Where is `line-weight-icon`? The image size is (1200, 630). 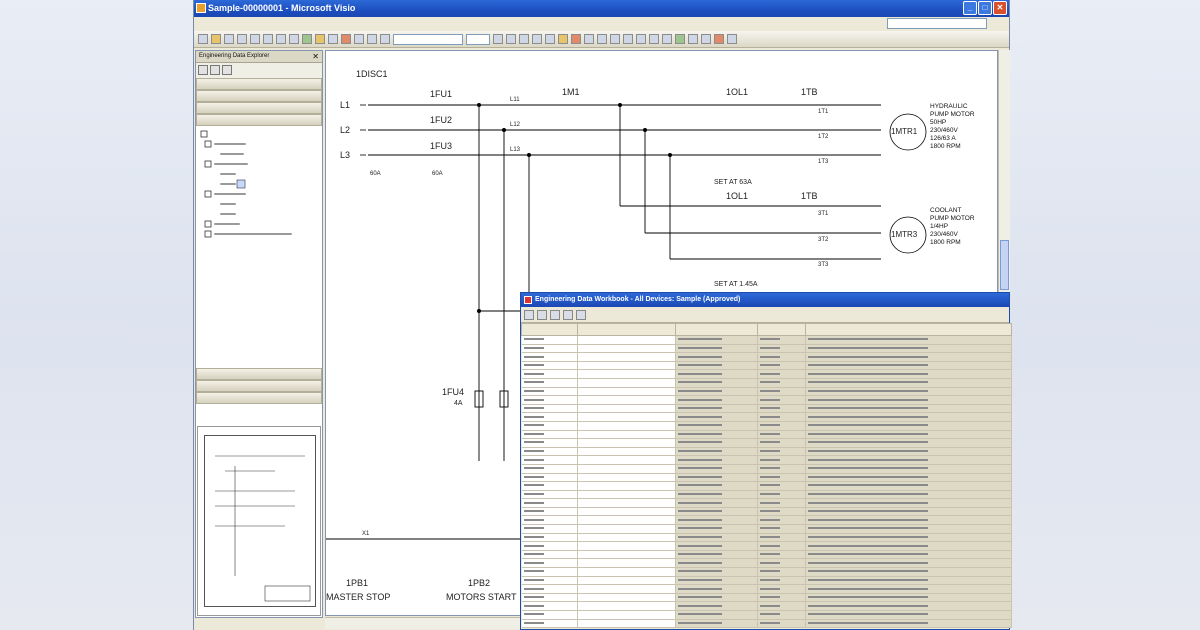 line-weight-icon is located at coordinates (615, 39).